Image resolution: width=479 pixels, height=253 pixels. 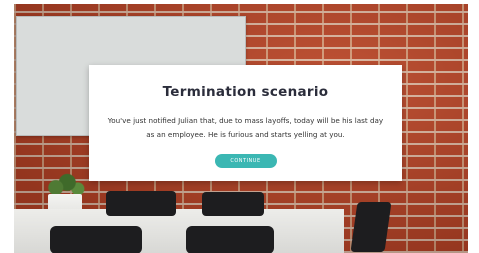 What do you see at coordinates (245, 161) in the screenshot?
I see `continue-button: CONTINUE` at bounding box center [245, 161].